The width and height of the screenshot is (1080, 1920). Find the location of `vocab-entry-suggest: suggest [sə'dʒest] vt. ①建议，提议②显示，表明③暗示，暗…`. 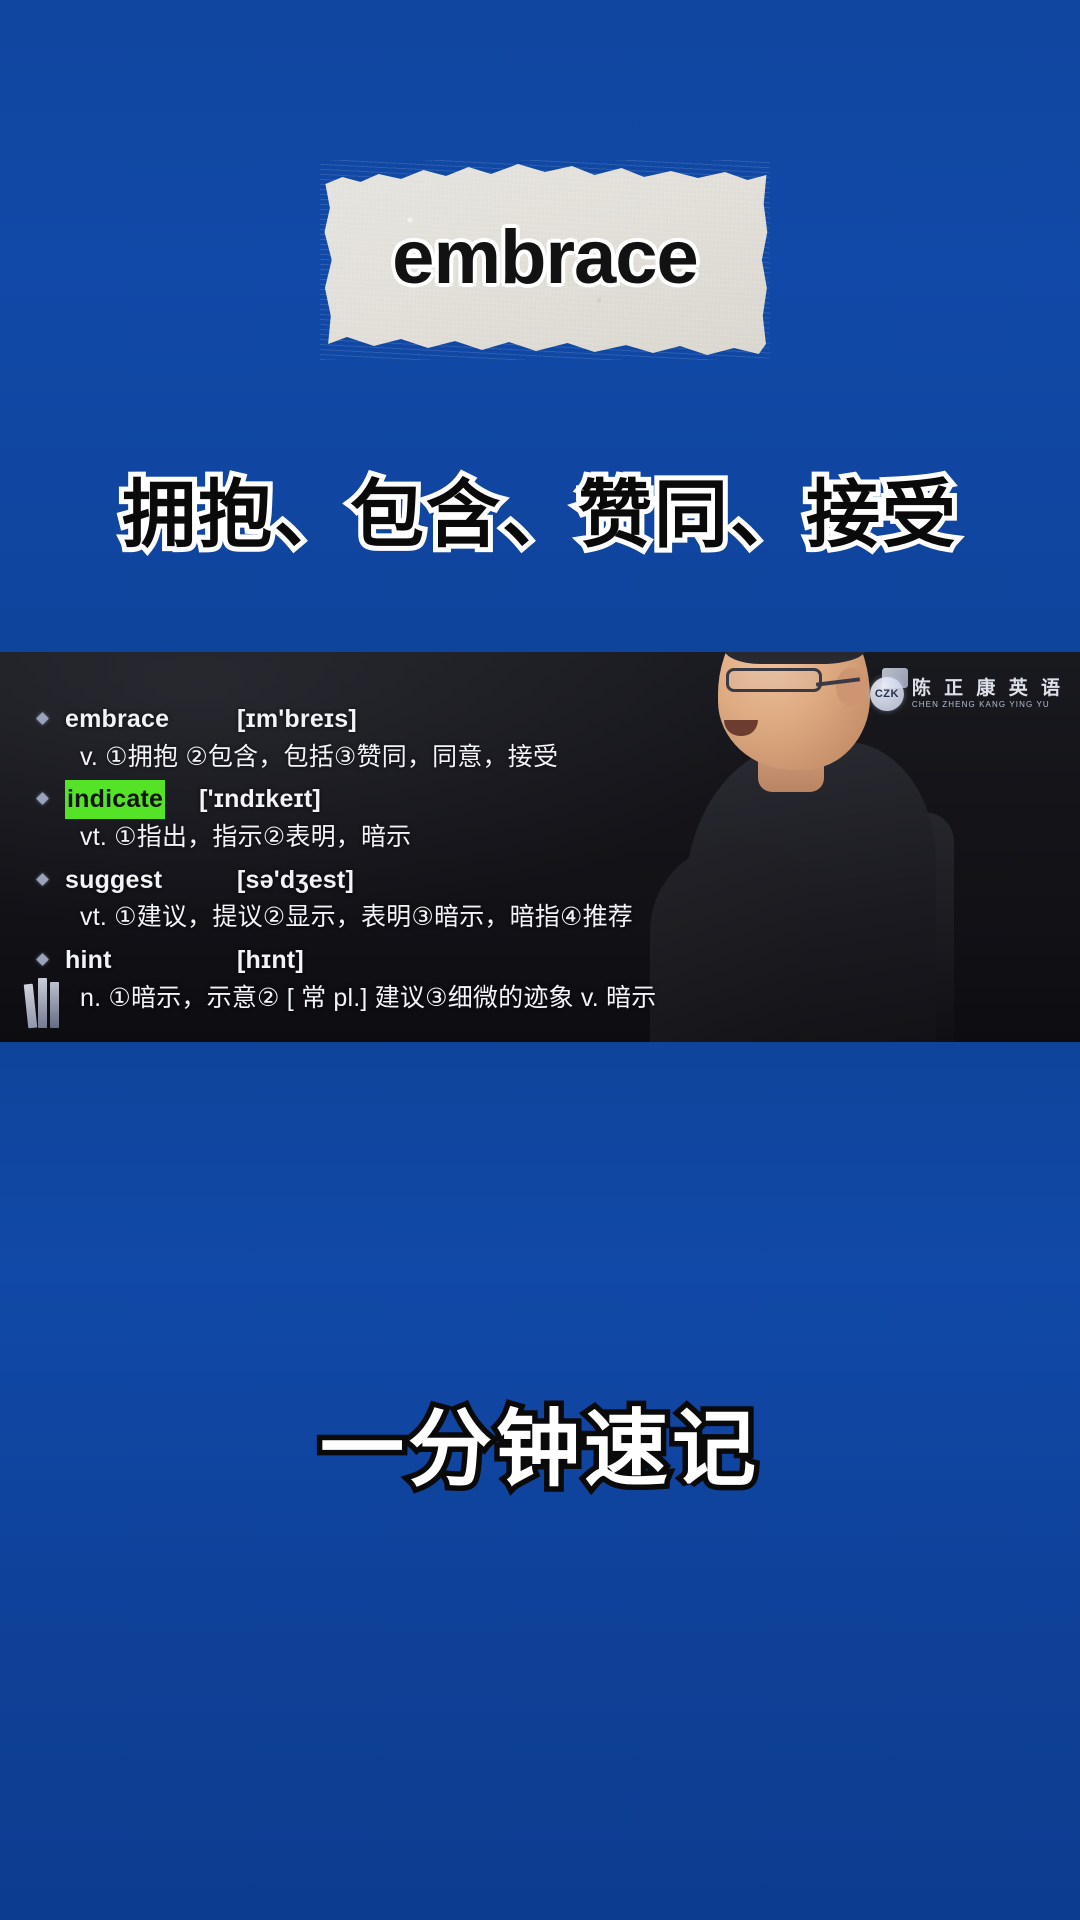

vocab-entry-suggest: suggest [sə'dʒest] vt. ①建议，提议②显示，表明③暗示，暗… is located at coordinates (387, 899).